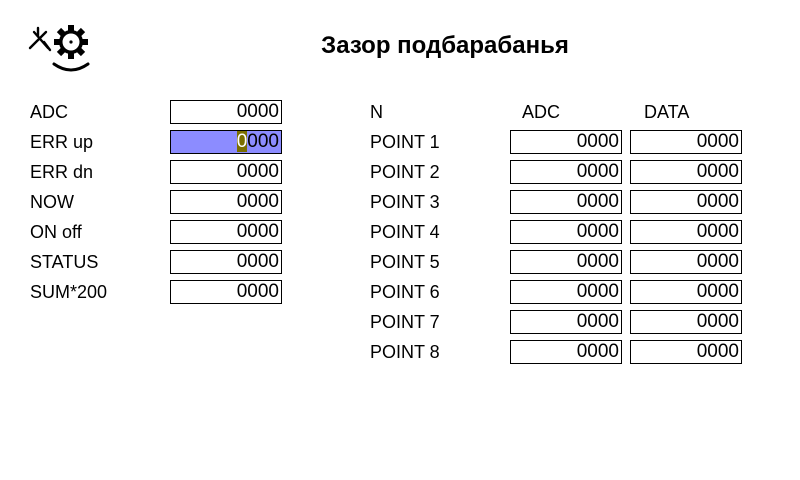 This screenshot has width=800, height=480. Describe the element at coordinates (405, 292) in the screenshot. I see `point-label: POINT 6` at that location.